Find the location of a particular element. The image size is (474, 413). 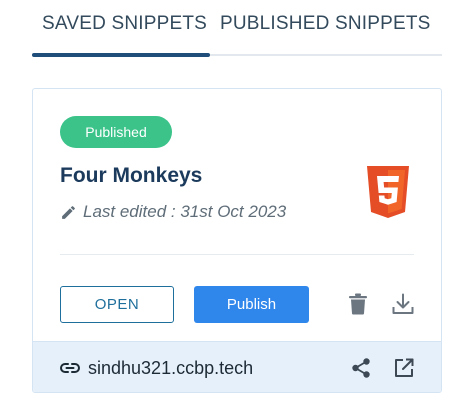

tab-published-snippets: PUBLISHED SNIPPETS is located at coordinates (325, 24).